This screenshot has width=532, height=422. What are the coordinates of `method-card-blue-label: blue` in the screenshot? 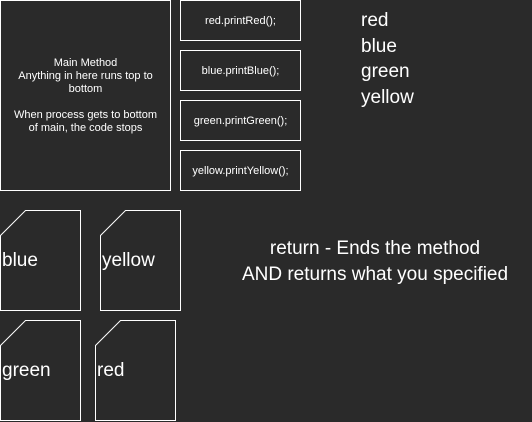 It's located at (20, 260).